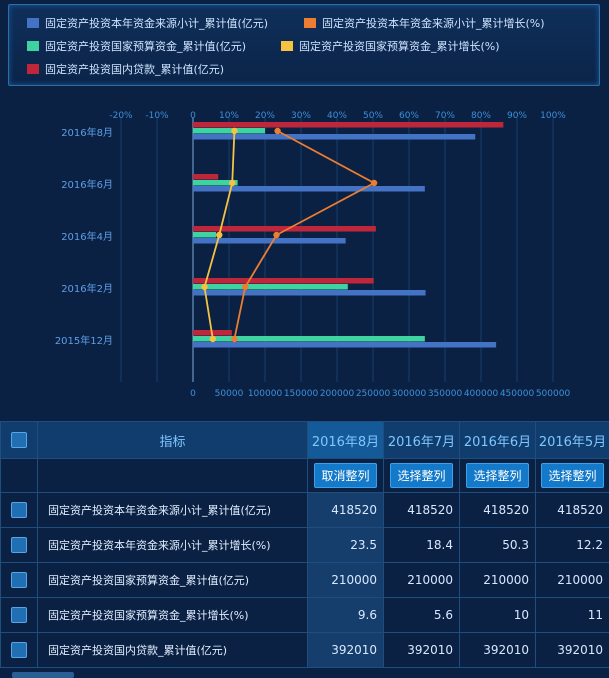 This screenshot has height=678, width=609. I want to click on top-axis-tick-label: -20%, so click(121, 116).